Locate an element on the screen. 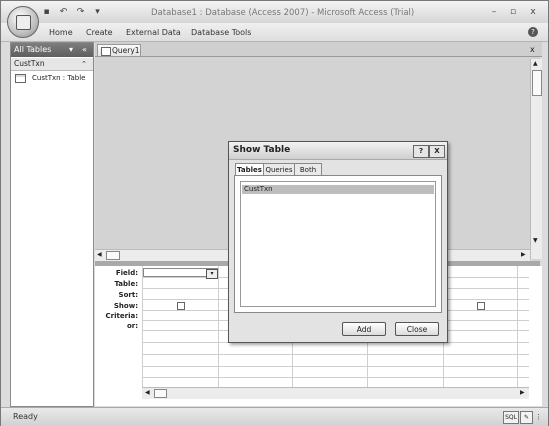  scroll-up-icon: ▲ is located at coordinates (535, 63).